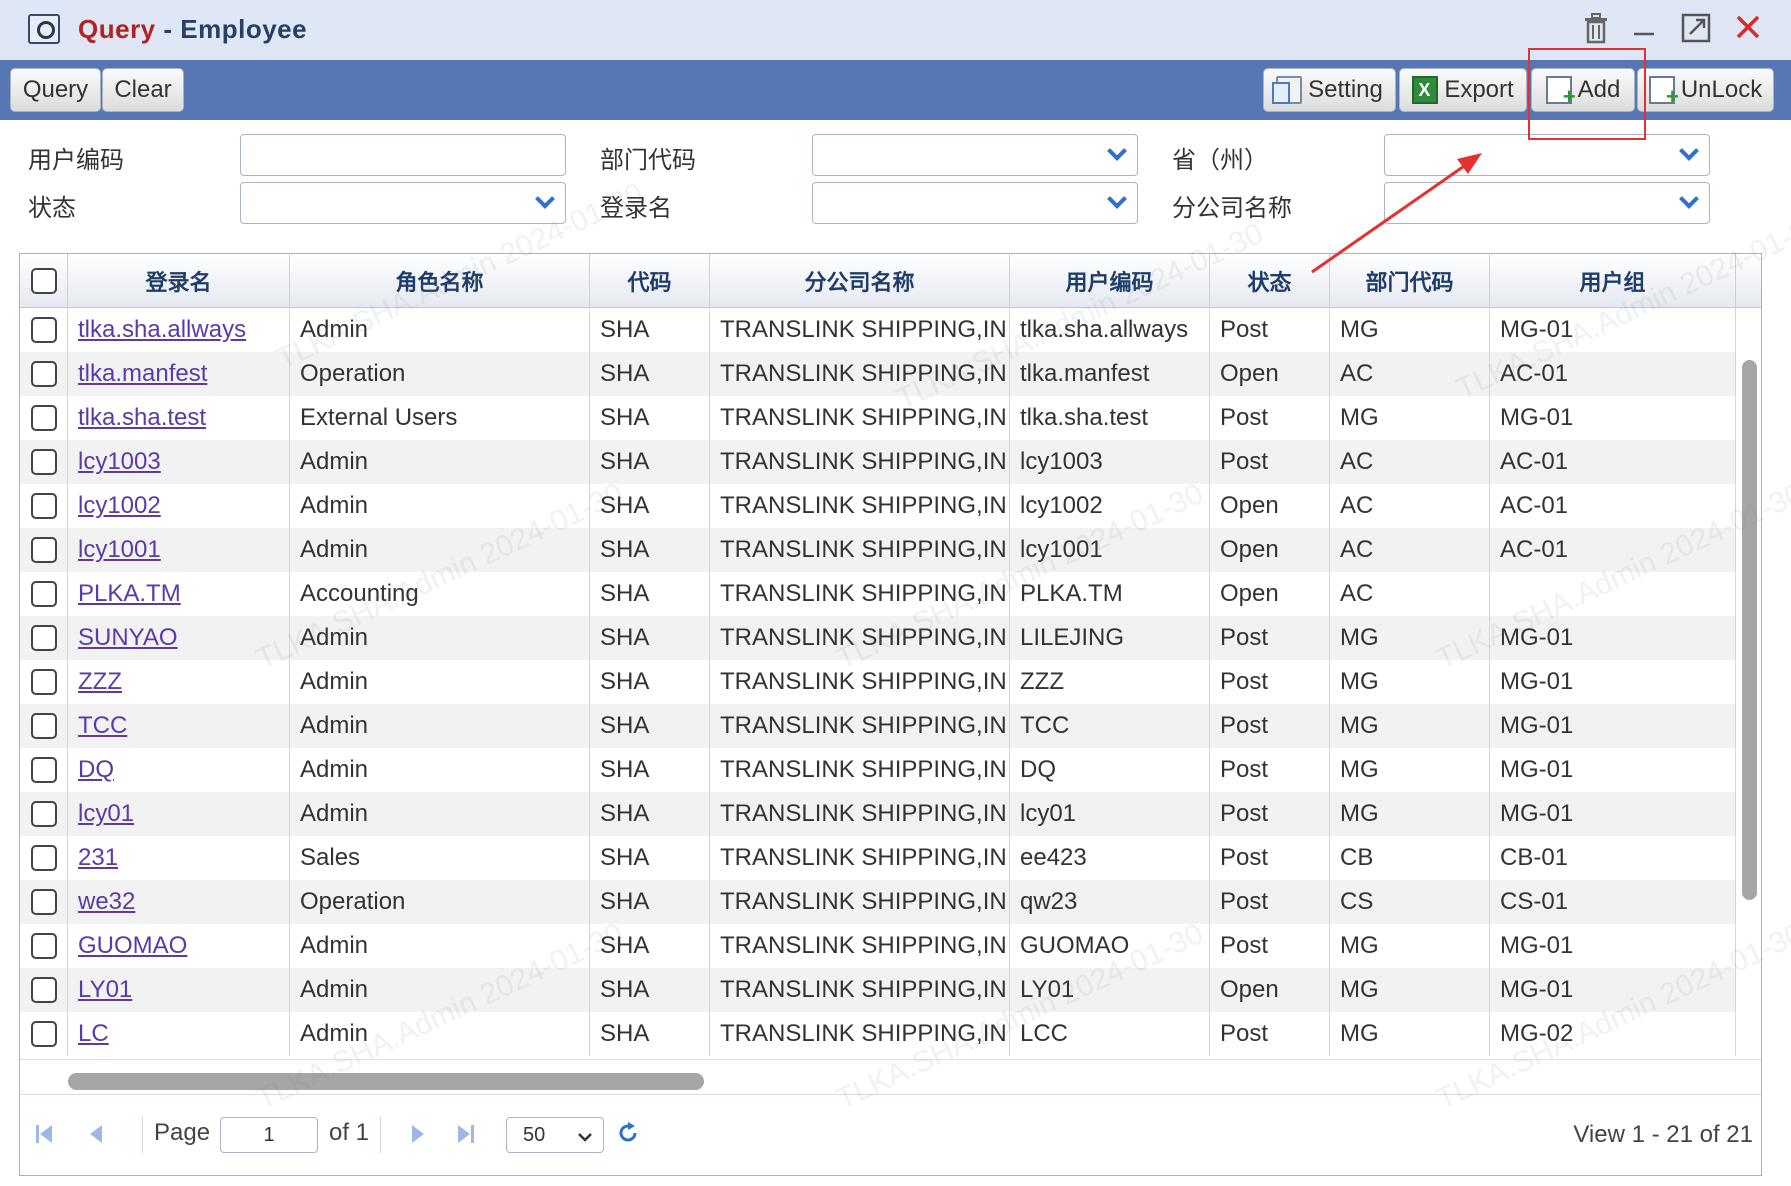 This screenshot has height=1186, width=1791. Describe the element at coordinates (179, 594) in the screenshot. I see `login-name-cell: PLKA.TM` at that location.